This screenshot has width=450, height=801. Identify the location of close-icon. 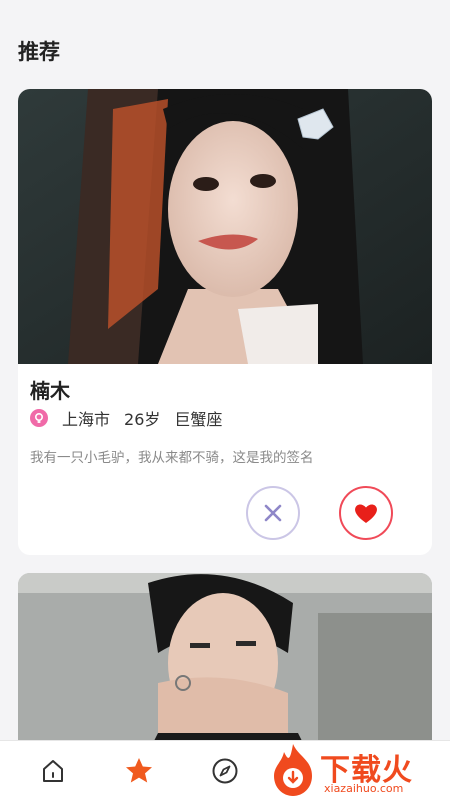
(273, 513).